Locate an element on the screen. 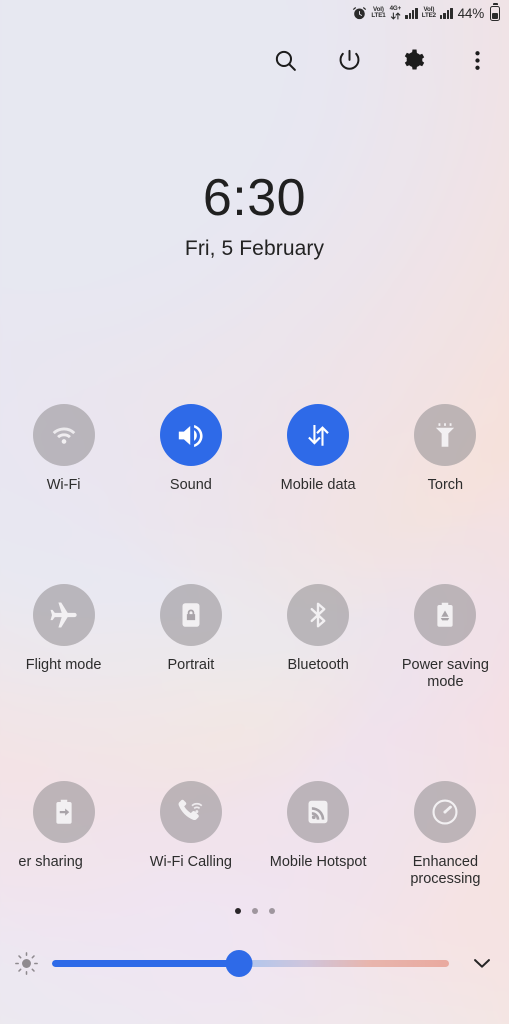  sim2-network-label: VoI) LTE2 is located at coordinates (429, 12).